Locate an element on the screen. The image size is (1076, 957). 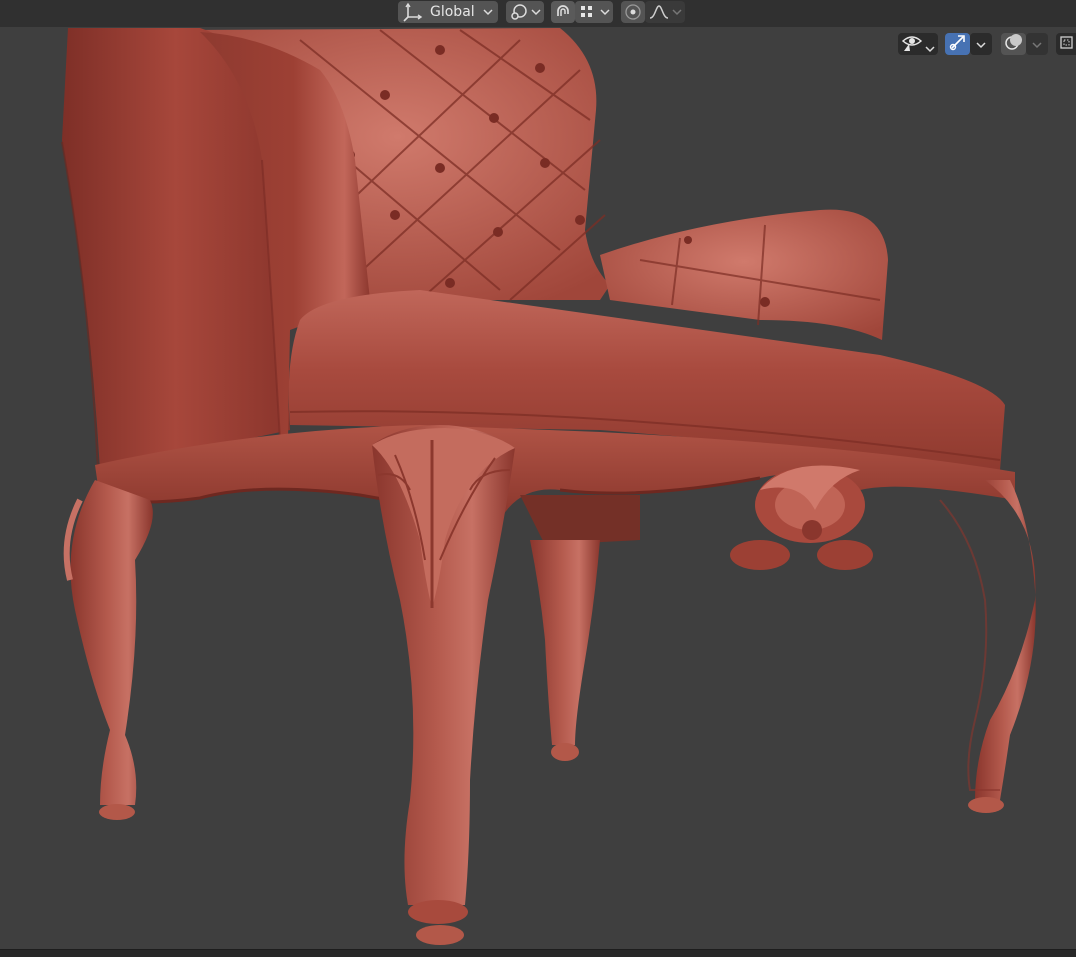
xray-toggle-icon is located at coordinates (1066, 44).